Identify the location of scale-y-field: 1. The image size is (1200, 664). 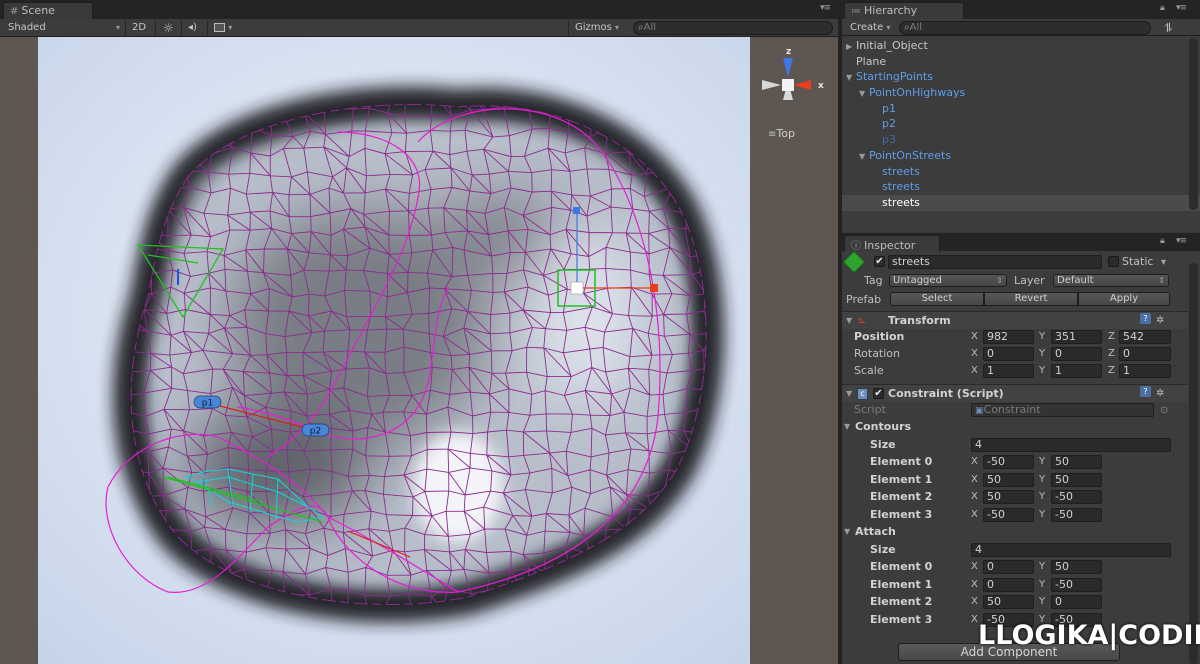
(1076, 371).